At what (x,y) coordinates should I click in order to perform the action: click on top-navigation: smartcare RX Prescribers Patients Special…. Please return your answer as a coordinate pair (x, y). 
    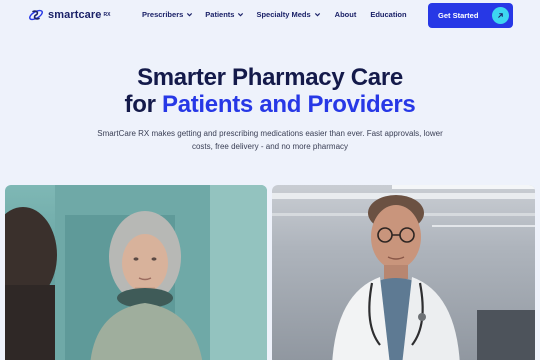
    Looking at the image, I should click on (270, 15).